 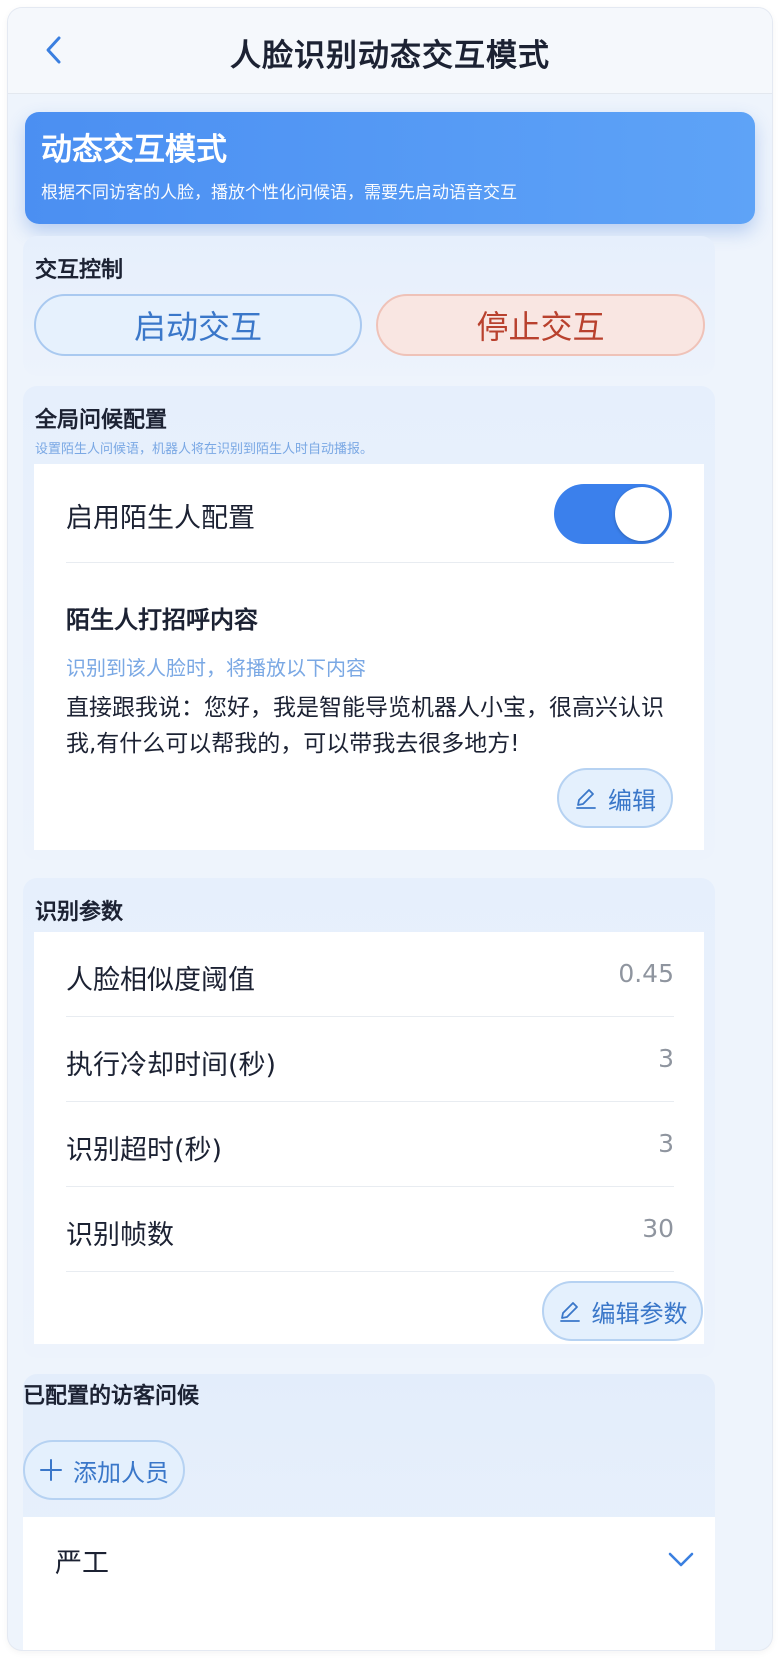 I want to click on visitor-item: 严工, so click(x=369, y=1583).